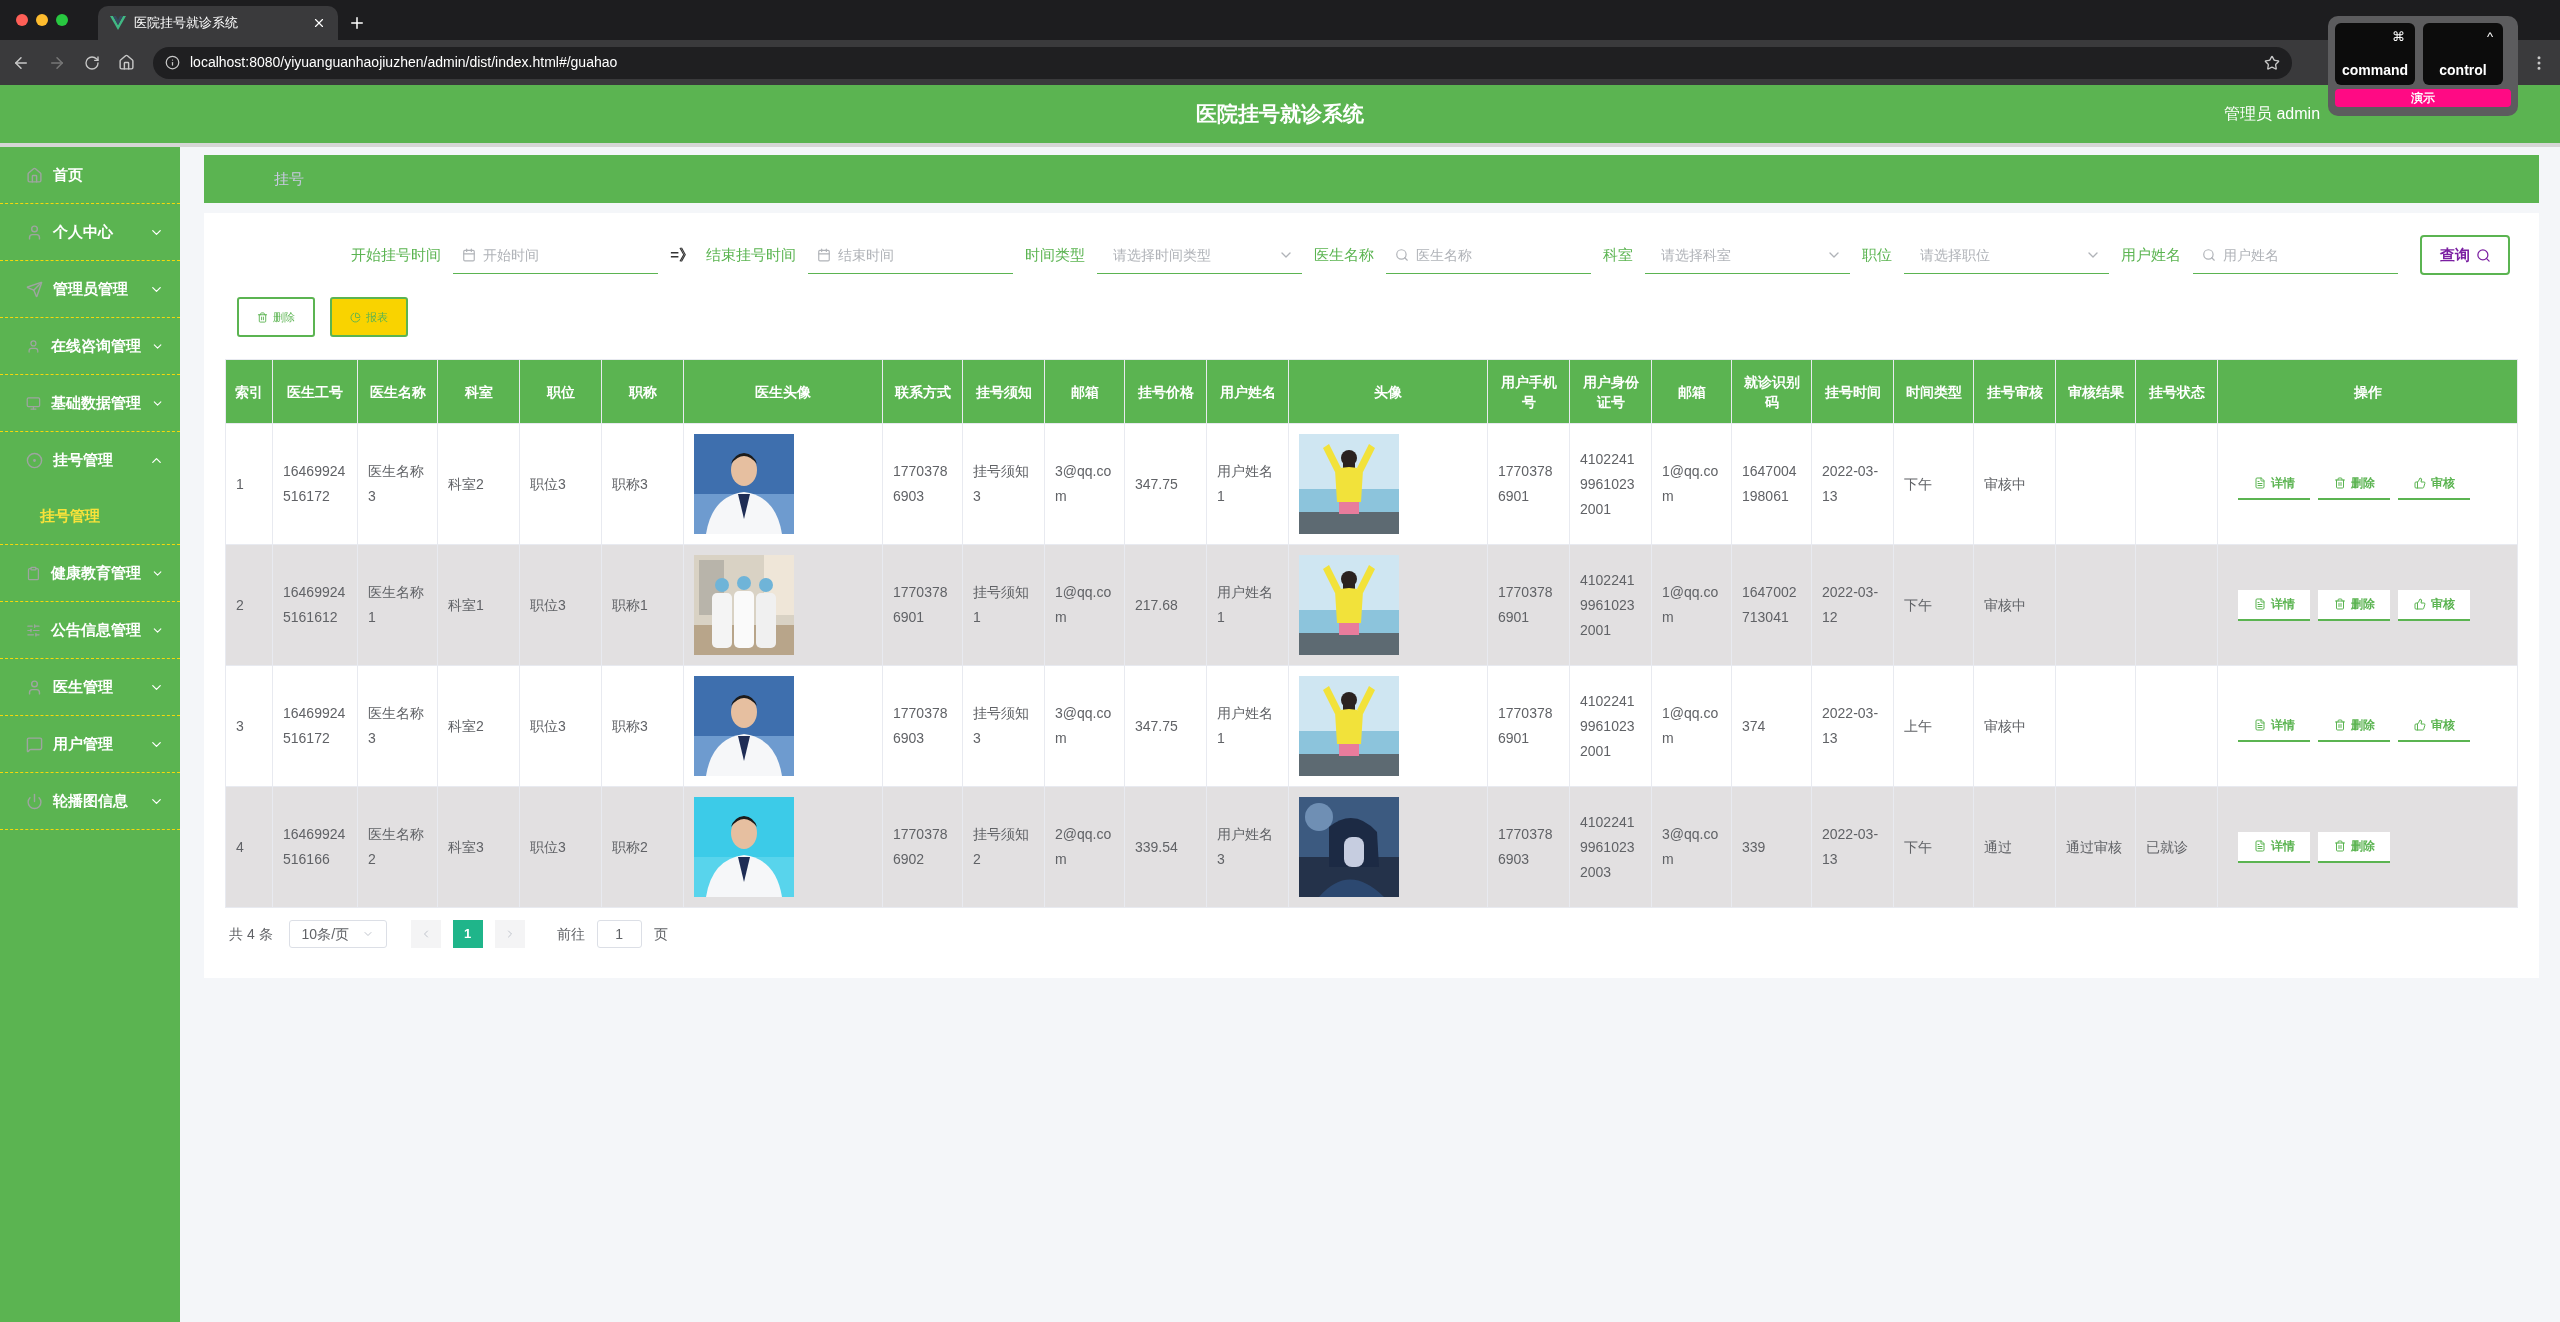  Describe the element at coordinates (90, 573) in the screenshot. I see `sidebar-item: 健康教育管理` at that location.